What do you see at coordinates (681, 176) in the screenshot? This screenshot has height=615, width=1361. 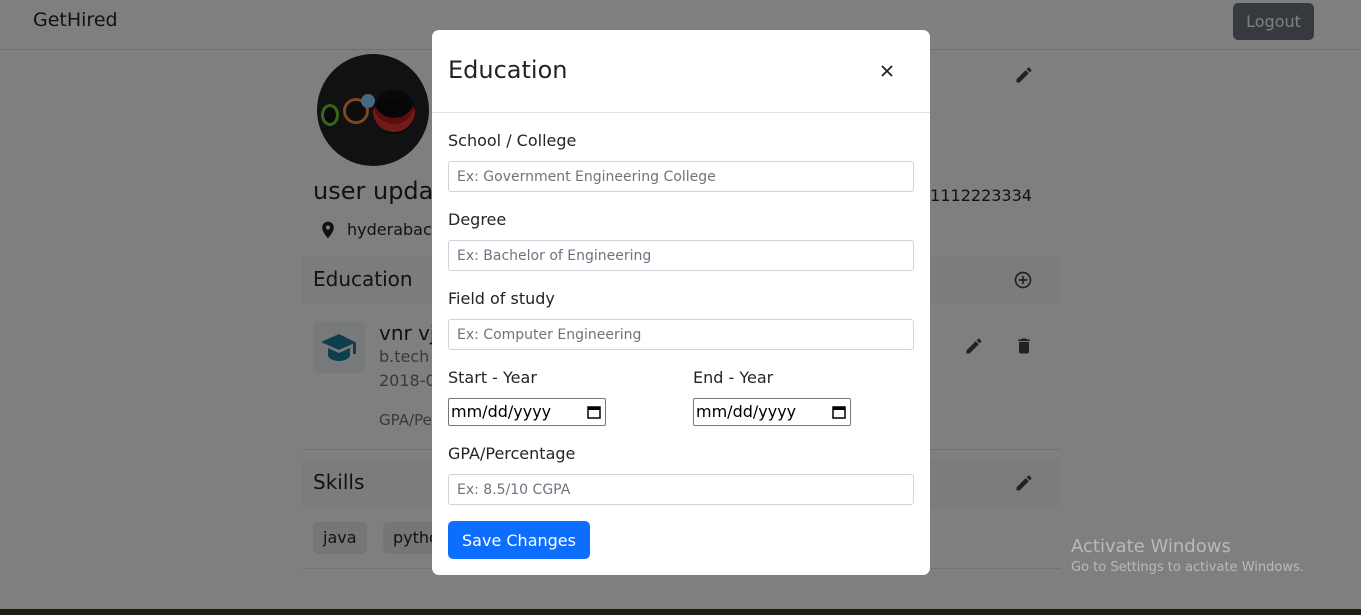 I see `school-input` at bounding box center [681, 176].